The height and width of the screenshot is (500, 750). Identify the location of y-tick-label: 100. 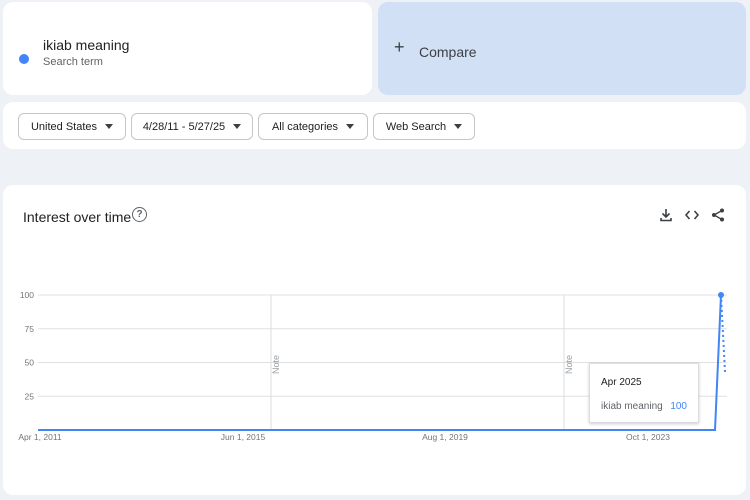
(27, 295).